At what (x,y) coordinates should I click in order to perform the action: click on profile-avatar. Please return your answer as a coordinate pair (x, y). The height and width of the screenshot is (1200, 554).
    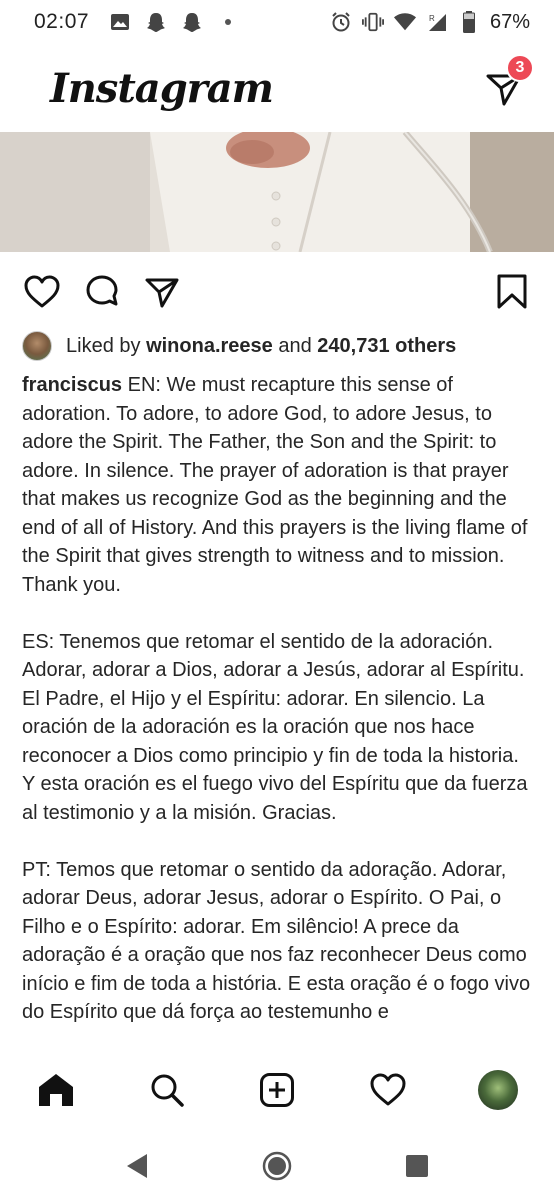
    Looking at the image, I should click on (498, 1090).